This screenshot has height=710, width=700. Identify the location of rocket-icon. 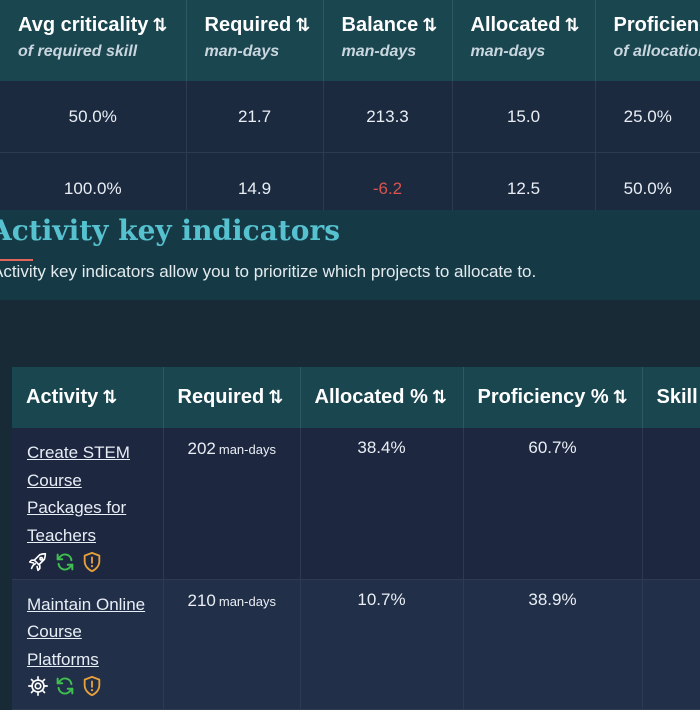
(38, 562).